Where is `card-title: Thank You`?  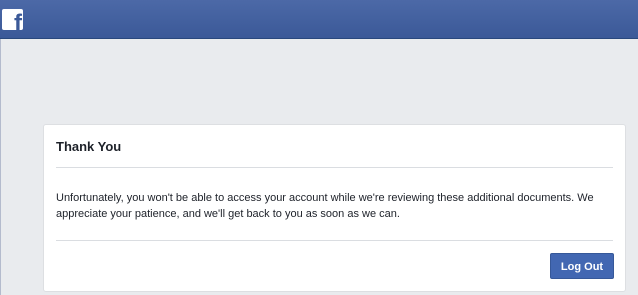 card-title: Thank You is located at coordinates (89, 146).